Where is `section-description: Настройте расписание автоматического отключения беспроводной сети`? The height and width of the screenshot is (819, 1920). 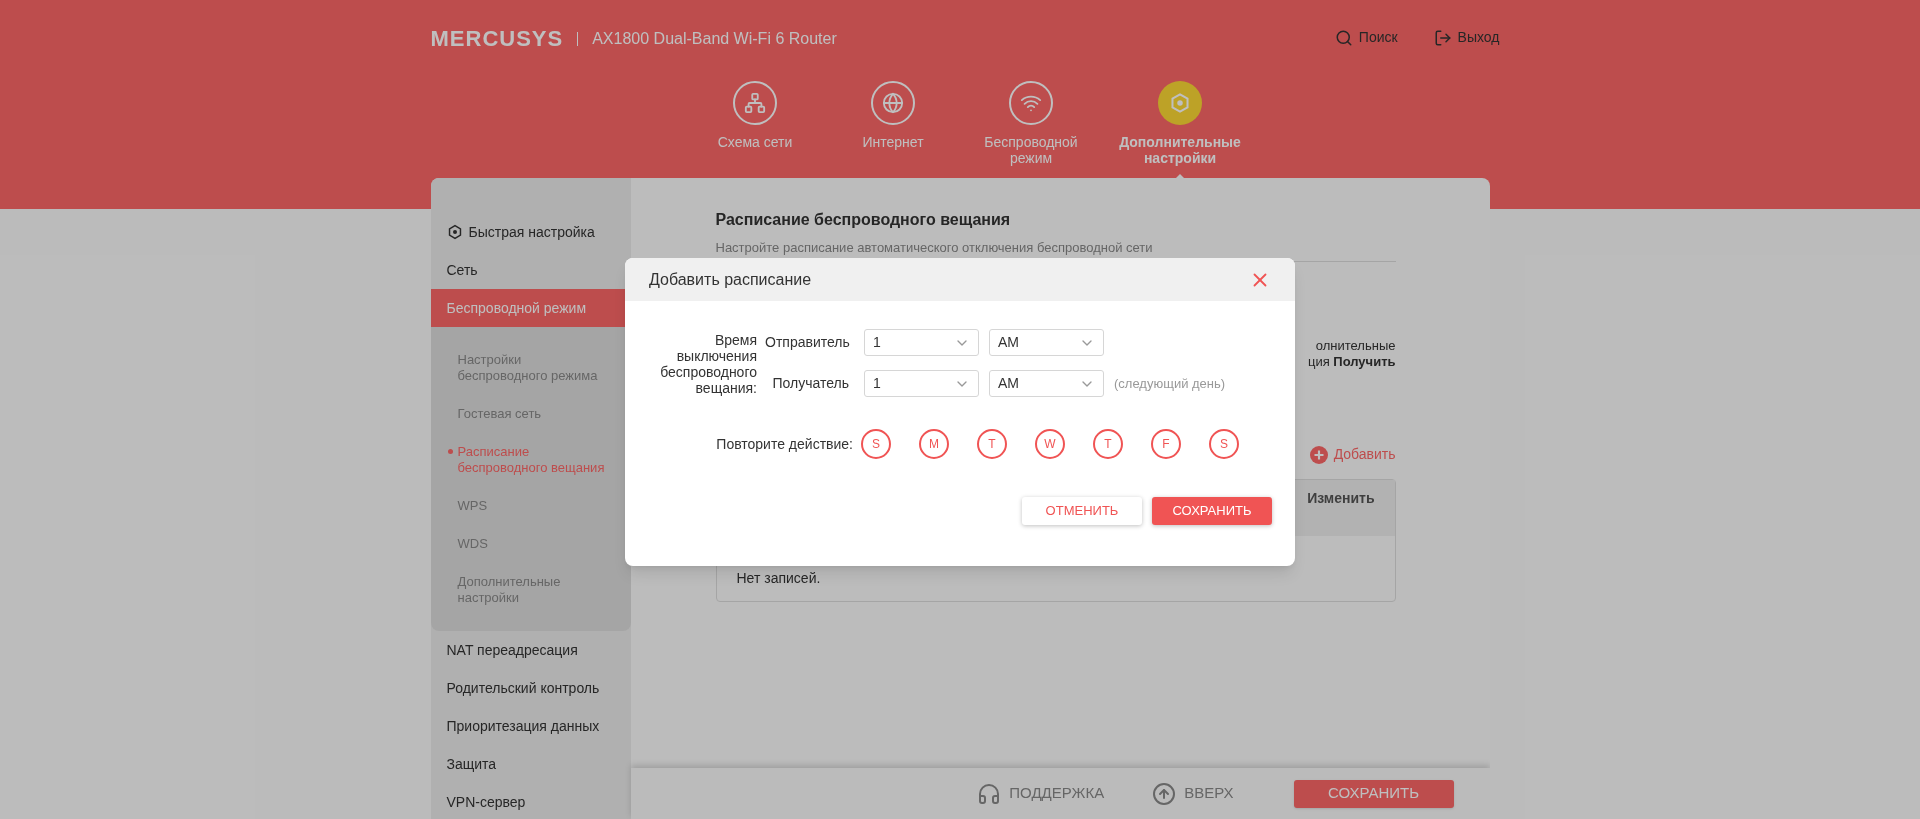 section-description: Настройте расписание автоматического отключения беспроводной сети is located at coordinates (934, 247).